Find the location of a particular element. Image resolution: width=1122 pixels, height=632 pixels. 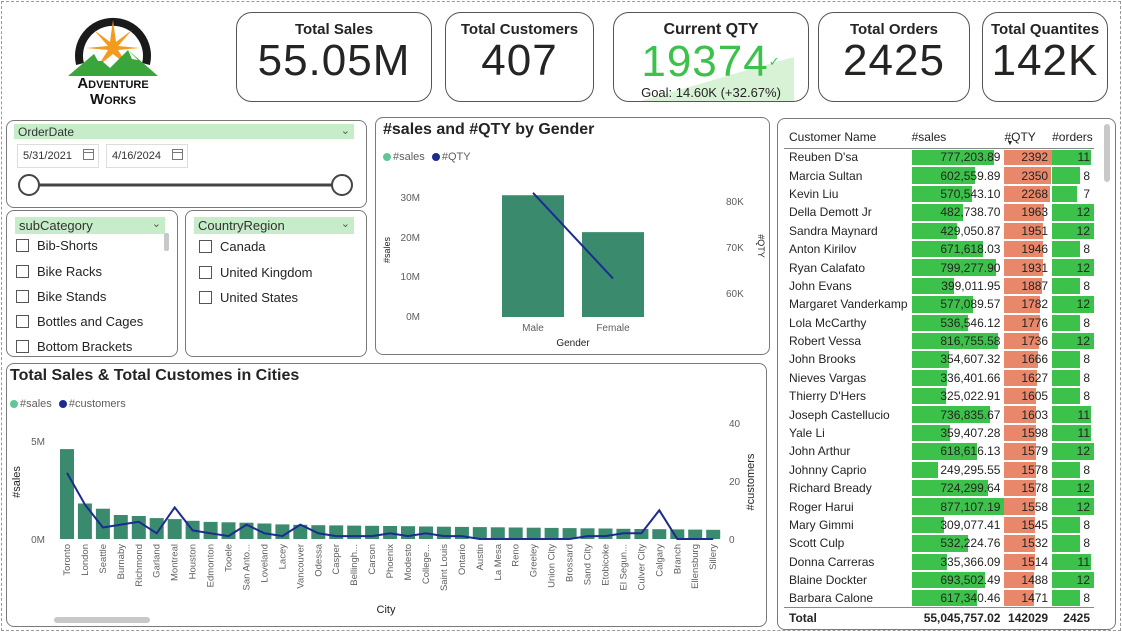

table-row: John Arthur 618,616.13 1579 12 is located at coordinates (939, 451).